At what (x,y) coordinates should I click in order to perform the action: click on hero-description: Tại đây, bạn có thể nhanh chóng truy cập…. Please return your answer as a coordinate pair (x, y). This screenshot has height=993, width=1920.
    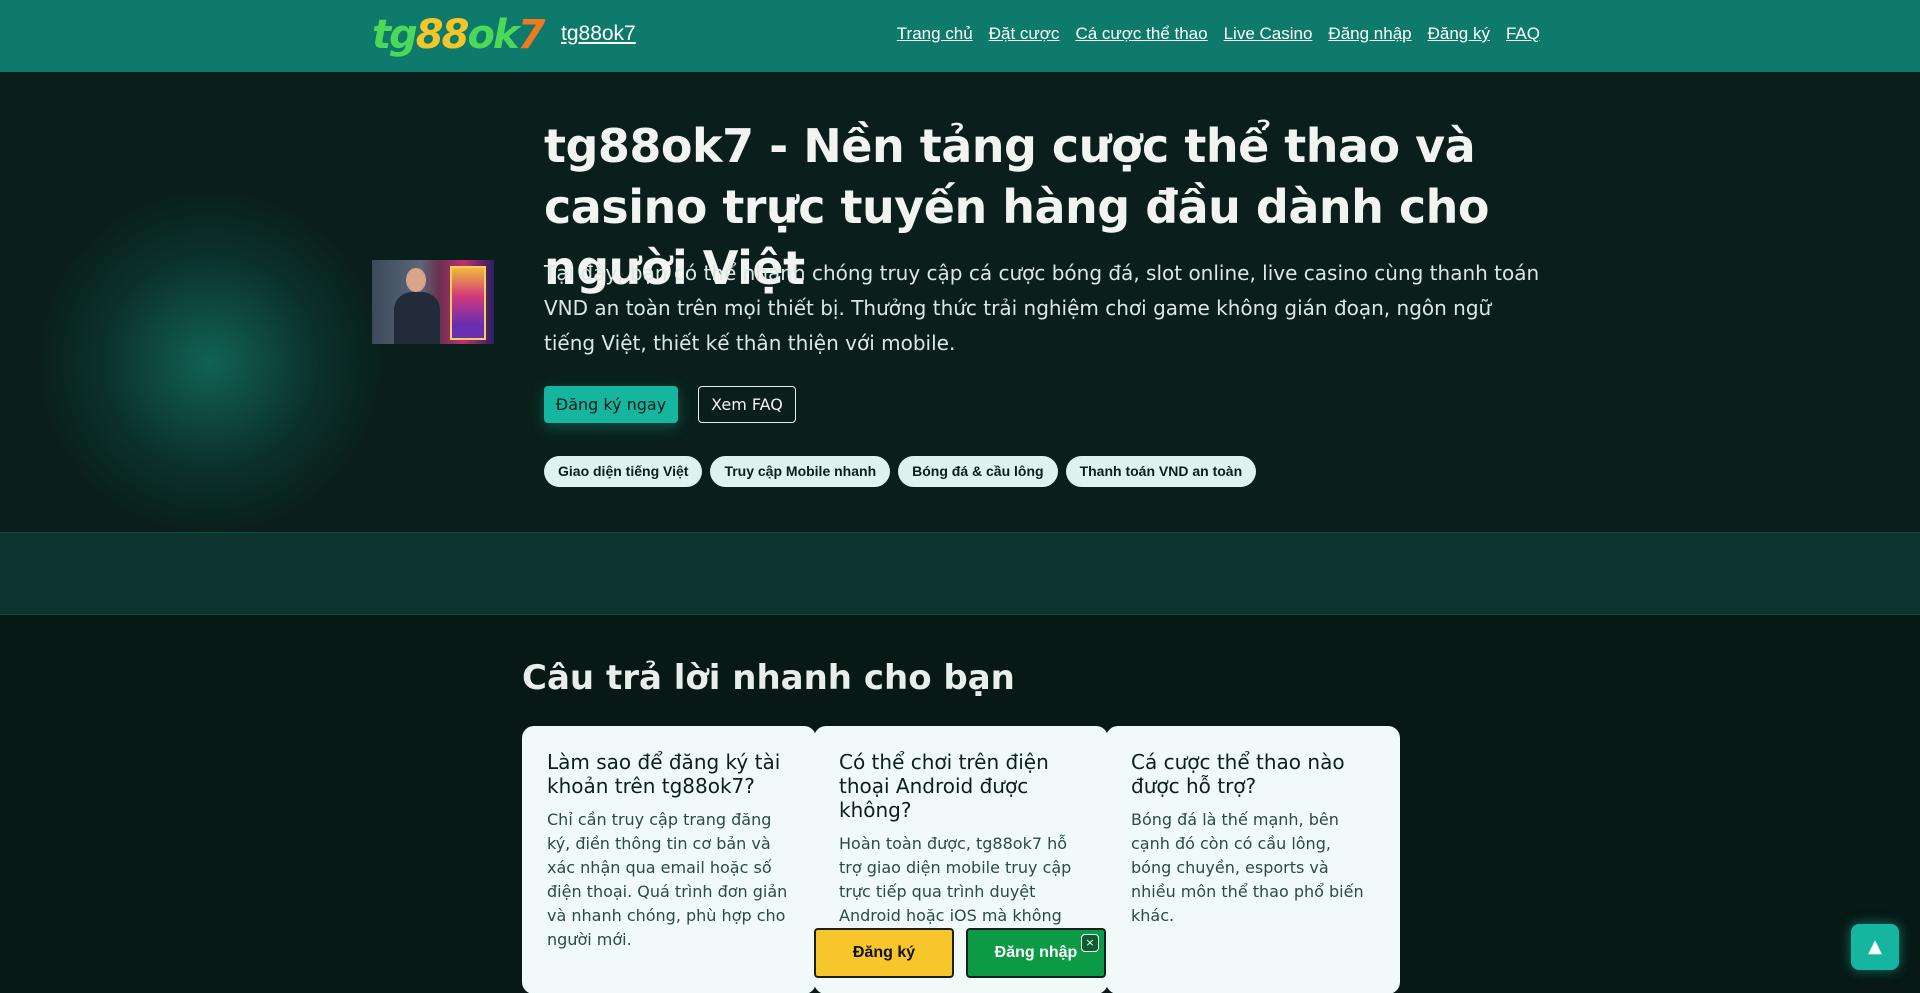
    Looking at the image, I should click on (1042, 308).